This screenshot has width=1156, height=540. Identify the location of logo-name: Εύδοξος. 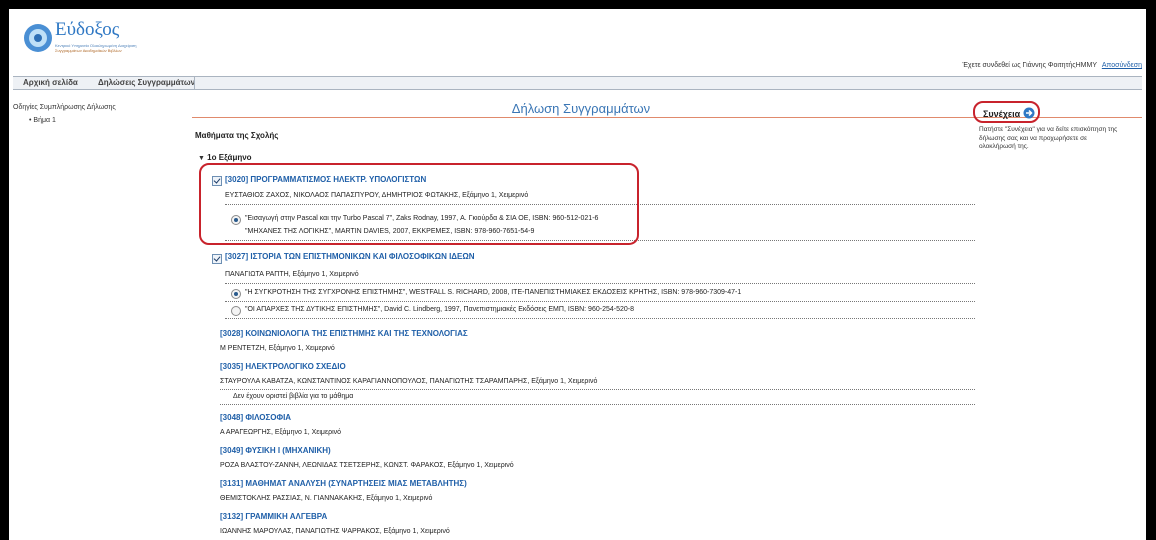
(87, 29).